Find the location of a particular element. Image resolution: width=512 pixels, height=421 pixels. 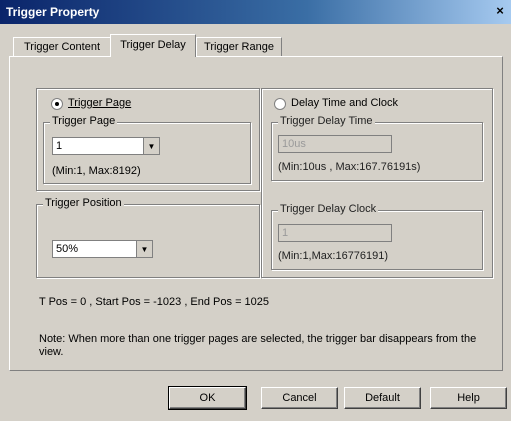

trigger-page-range: (Min:1, Max:8192) is located at coordinates (96, 171).